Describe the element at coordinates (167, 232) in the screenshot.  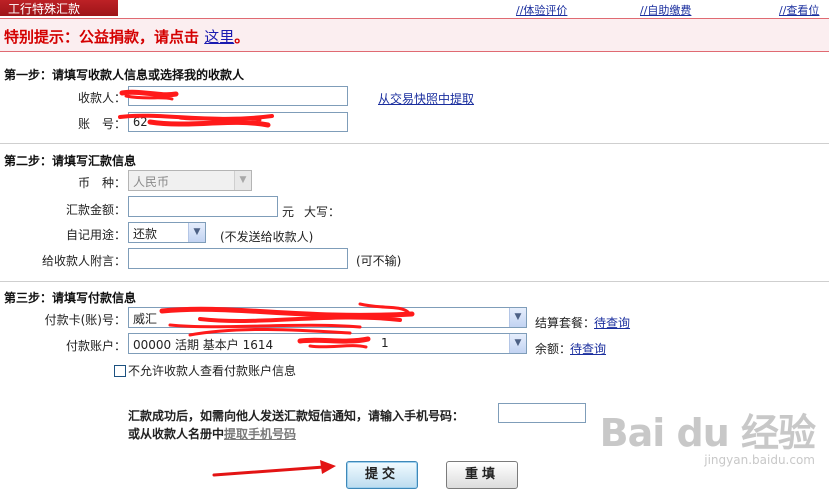
I see `purpose-select: 还款 ▼` at that location.